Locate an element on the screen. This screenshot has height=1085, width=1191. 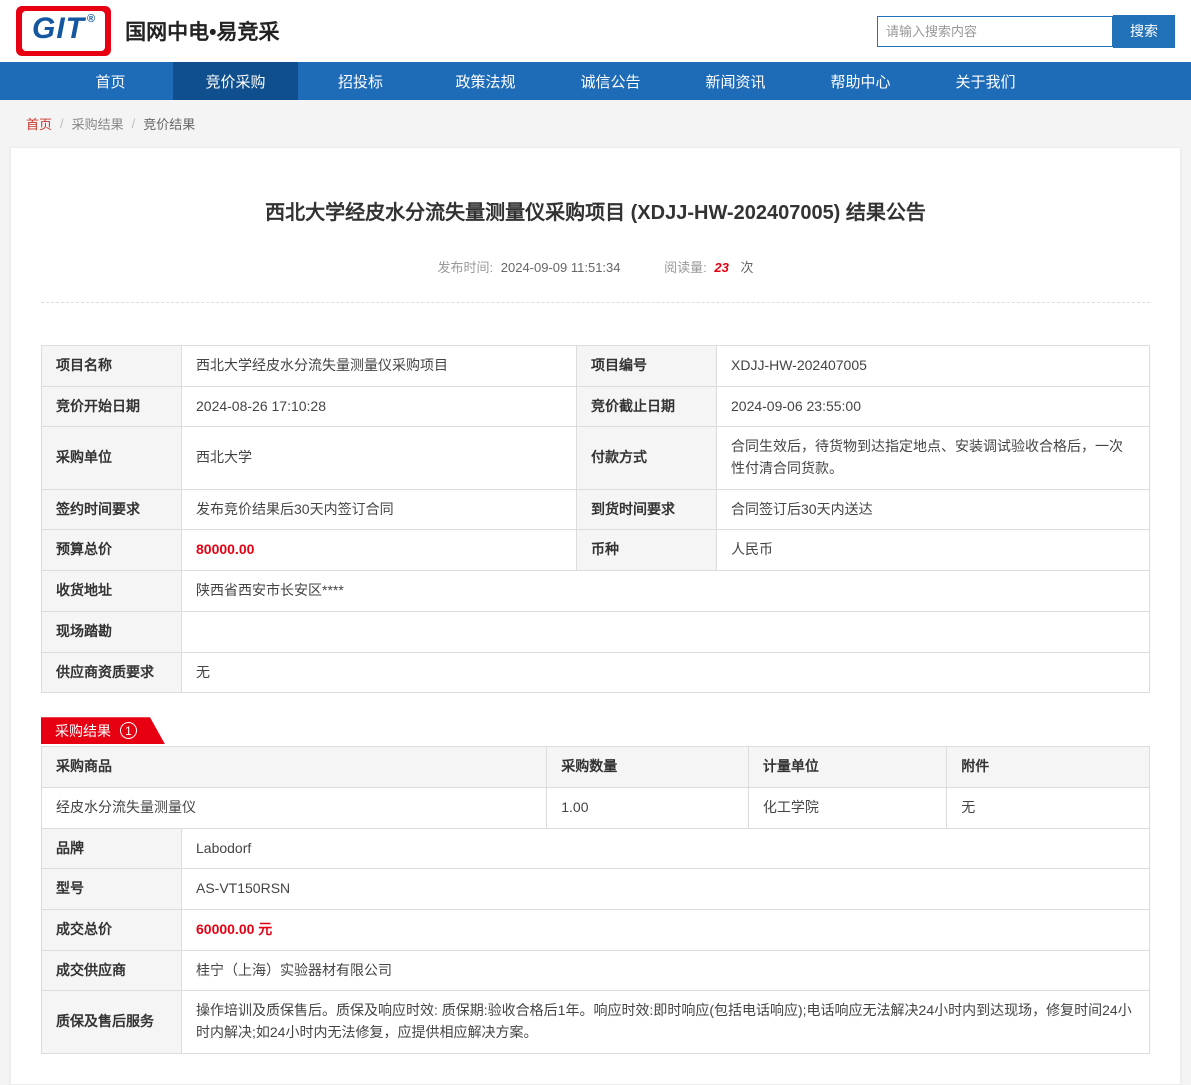
field-value: 陕西省西安市长安区**** is located at coordinates (665, 591).